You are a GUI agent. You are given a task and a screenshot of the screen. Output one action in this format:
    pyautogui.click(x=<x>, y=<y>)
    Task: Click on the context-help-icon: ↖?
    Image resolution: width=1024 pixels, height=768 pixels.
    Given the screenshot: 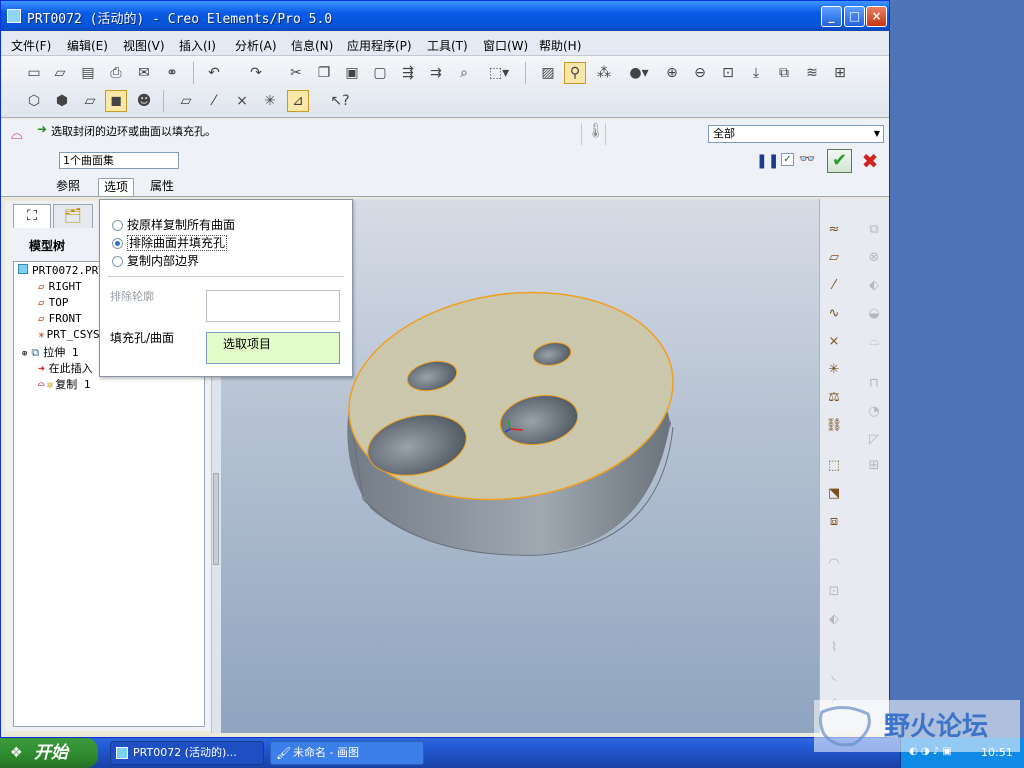 What is the action you would take?
    pyautogui.click(x=340, y=101)
    